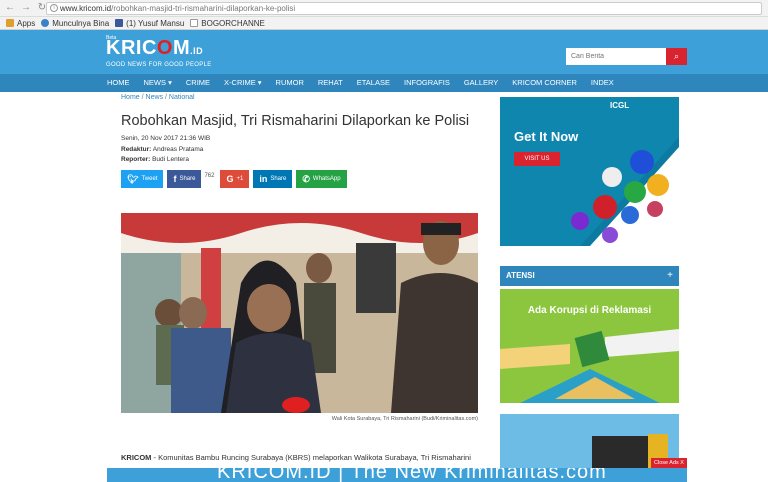 The width and height of the screenshot is (768, 482). What do you see at coordinates (119, 23) in the screenshot?
I see `facebook-icon` at bounding box center [119, 23].